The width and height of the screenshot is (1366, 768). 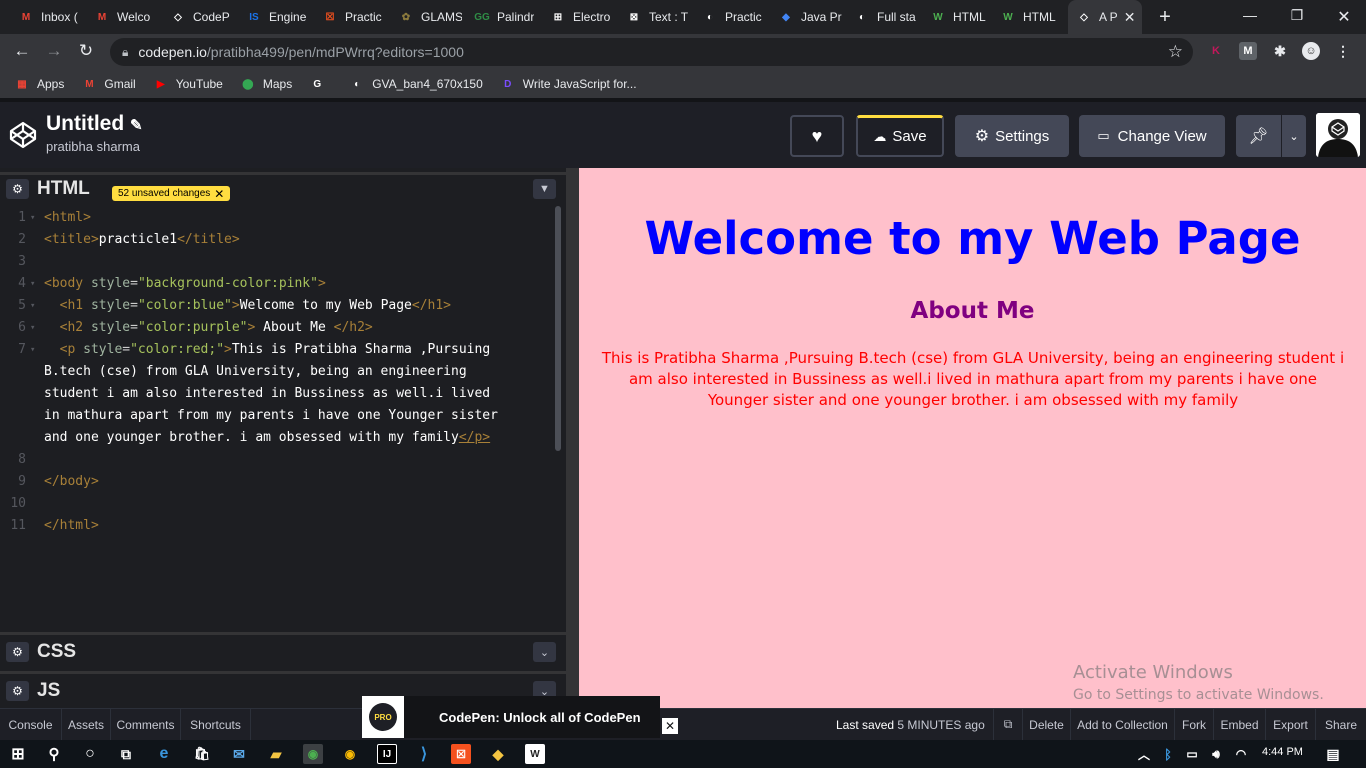 What do you see at coordinates (1105, 17) in the screenshot?
I see `browser-tab-active: ◇ A P ✕` at bounding box center [1105, 17].